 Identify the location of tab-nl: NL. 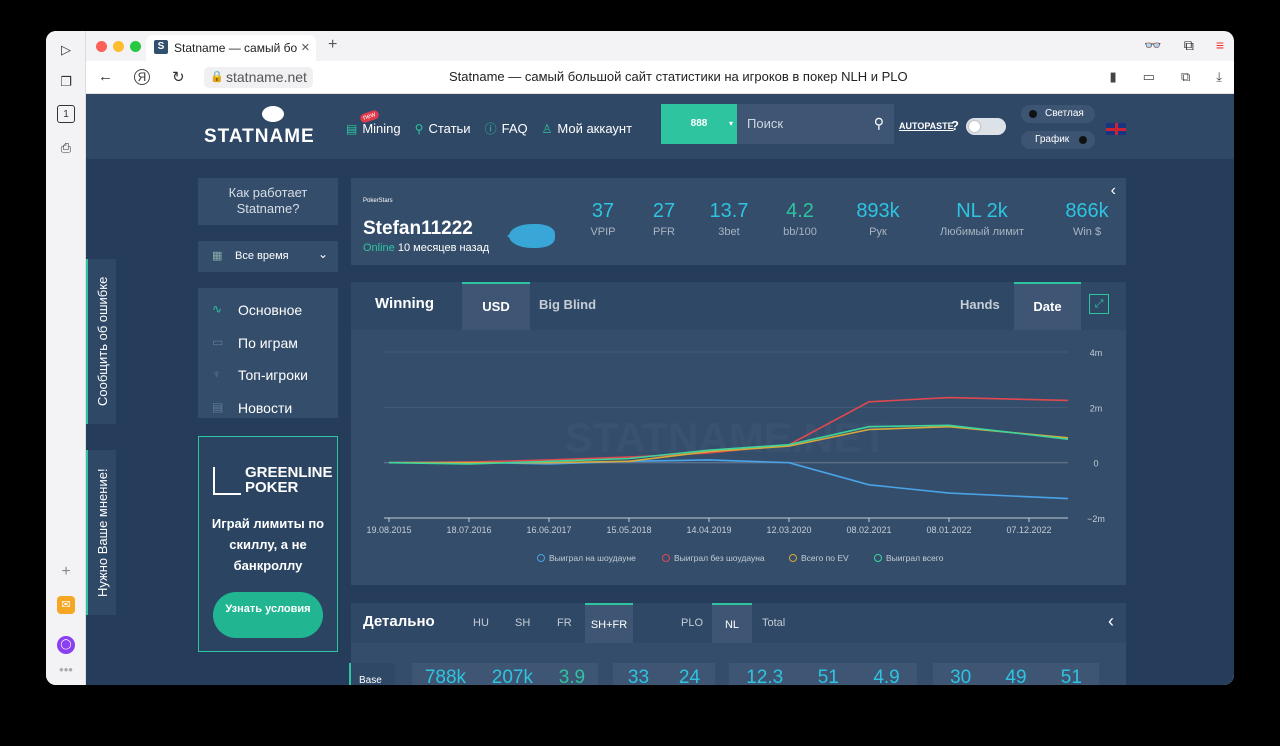
(732, 623).